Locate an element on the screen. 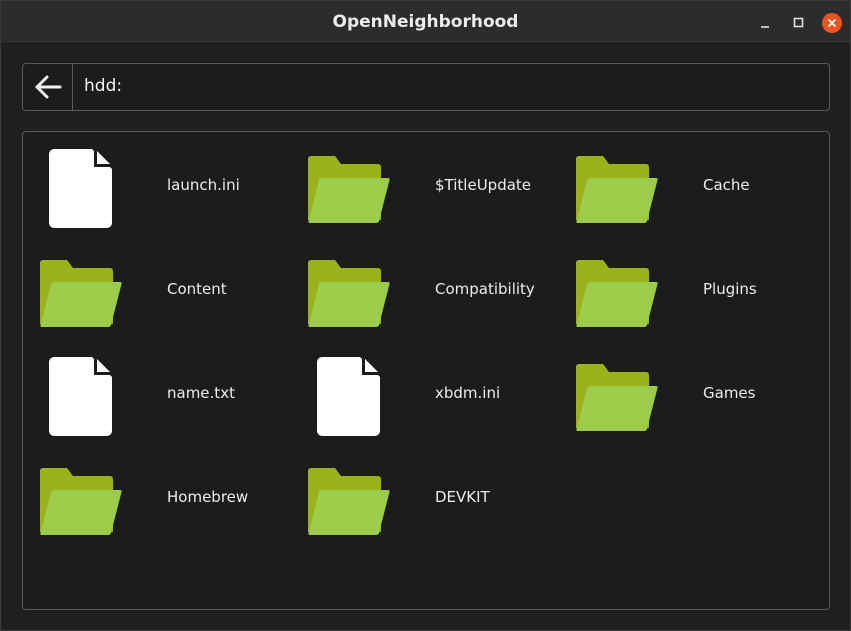 This screenshot has width=851, height=631. path-input: hdd: is located at coordinates (103, 86).